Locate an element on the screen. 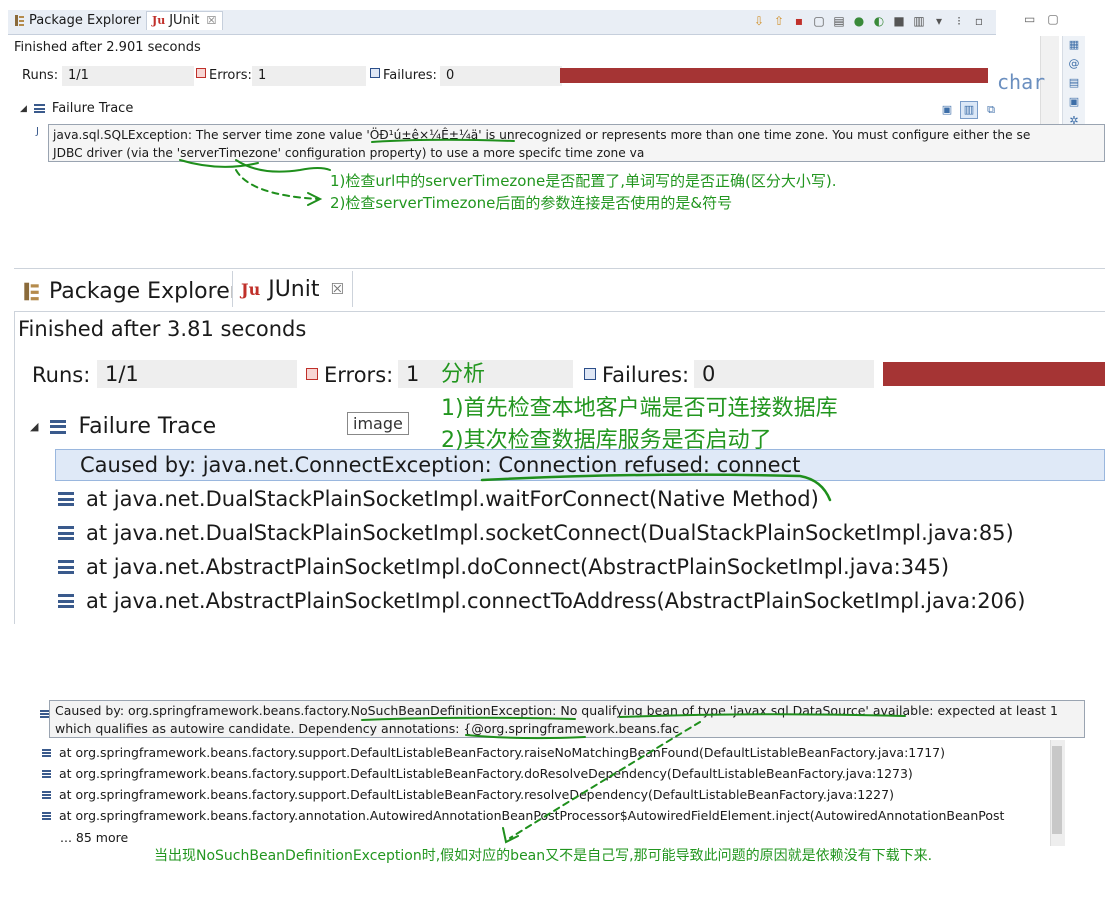  compare-icon: ▣ is located at coordinates (947, 110).